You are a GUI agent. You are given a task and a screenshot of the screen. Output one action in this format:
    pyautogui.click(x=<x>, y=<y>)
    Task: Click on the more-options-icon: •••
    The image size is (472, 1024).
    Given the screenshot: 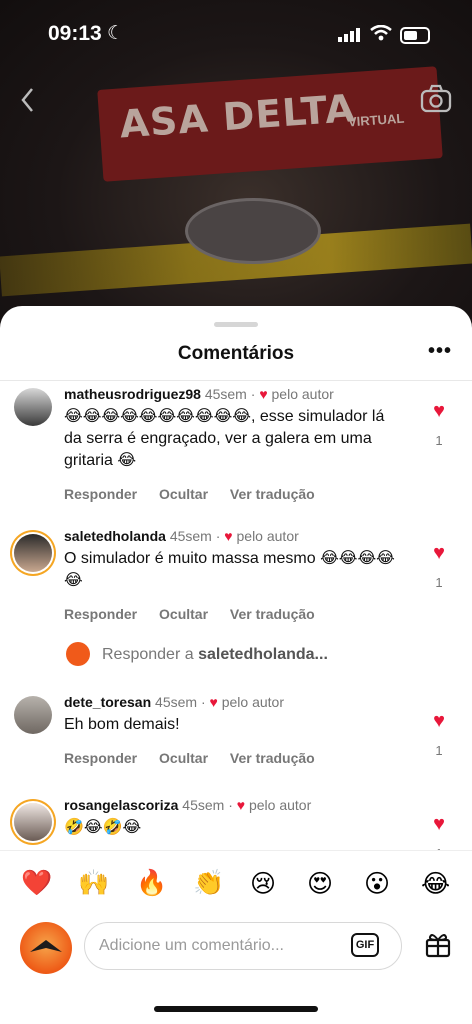 What is the action you would take?
    pyautogui.click(x=440, y=351)
    